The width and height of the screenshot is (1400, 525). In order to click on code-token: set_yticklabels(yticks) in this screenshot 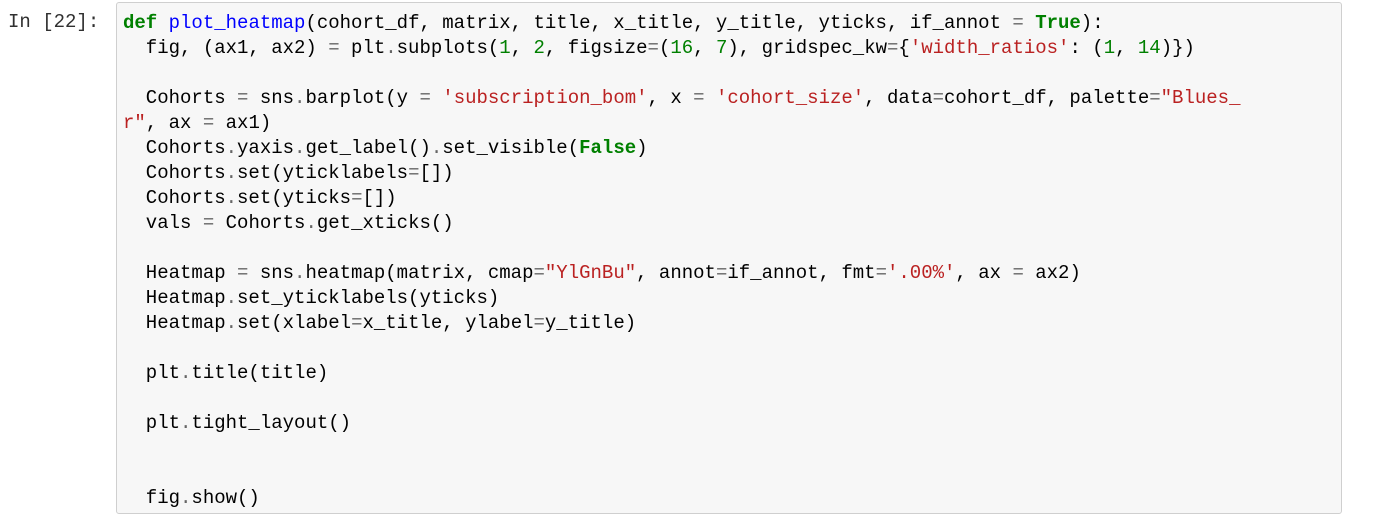, I will do `click(368, 298)`.